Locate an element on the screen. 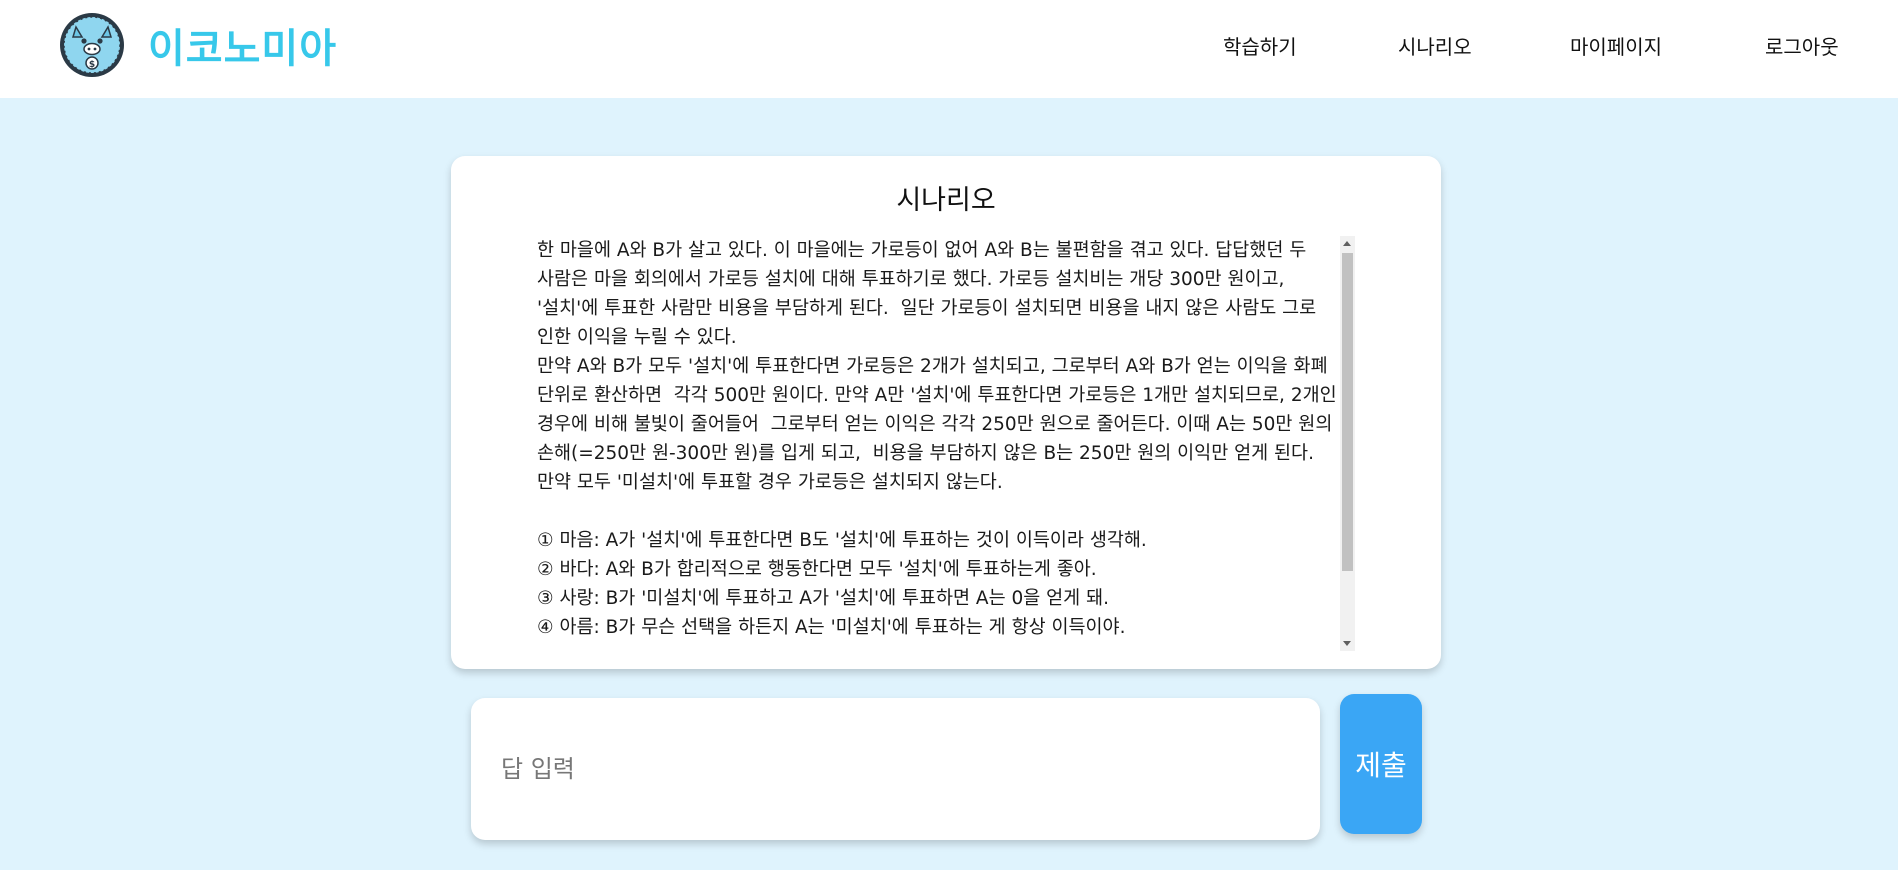  logo: $ 이코노미아 is located at coordinates (197, 45).